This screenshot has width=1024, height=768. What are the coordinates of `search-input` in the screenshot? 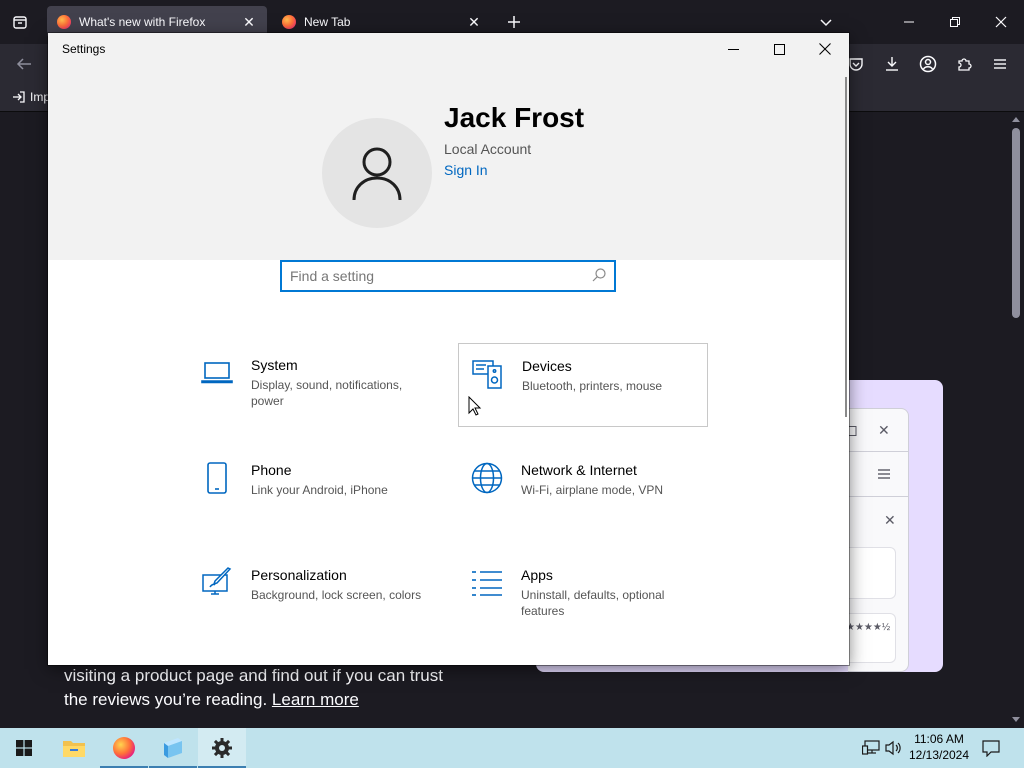 It's located at (435, 276).